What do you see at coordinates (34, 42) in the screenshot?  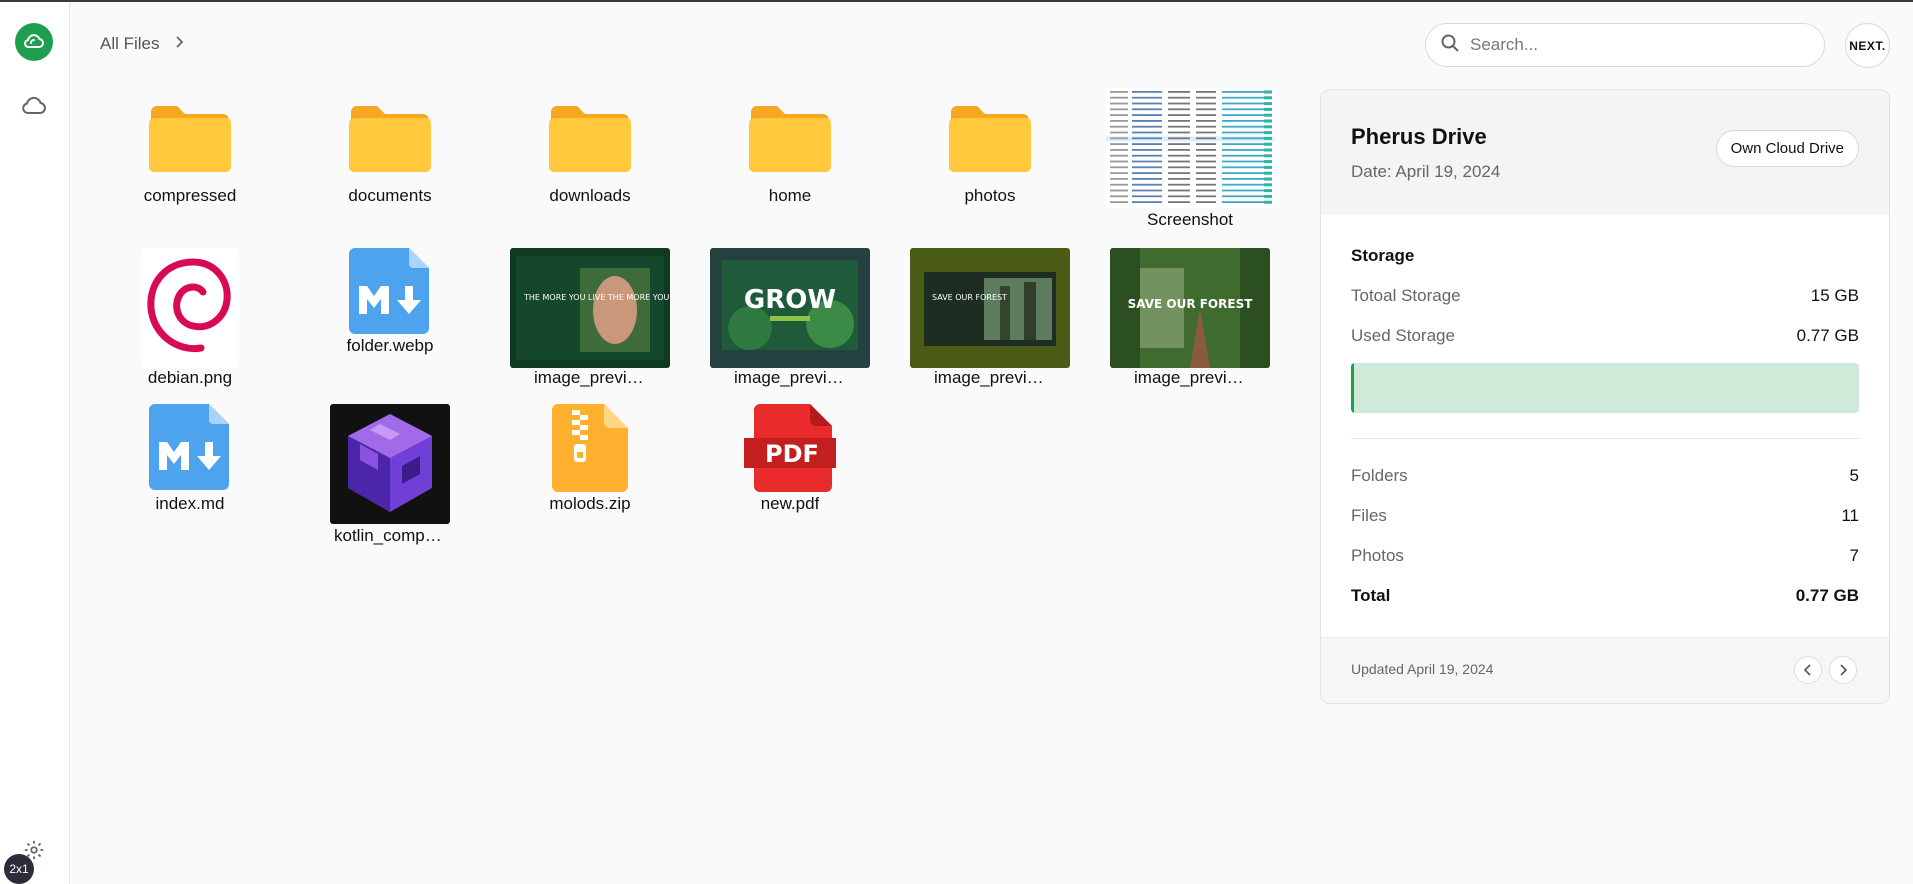 I see `cloud-logo-icon` at bounding box center [34, 42].